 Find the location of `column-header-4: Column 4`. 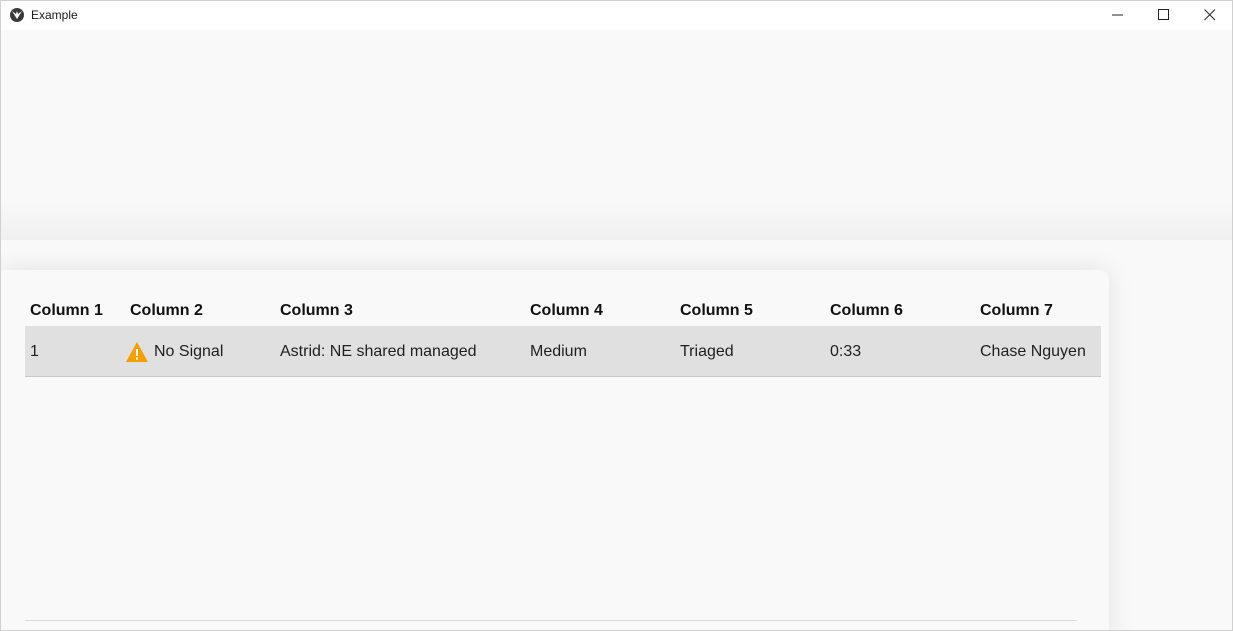

column-header-4: Column 4 is located at coordinates (566, 311).